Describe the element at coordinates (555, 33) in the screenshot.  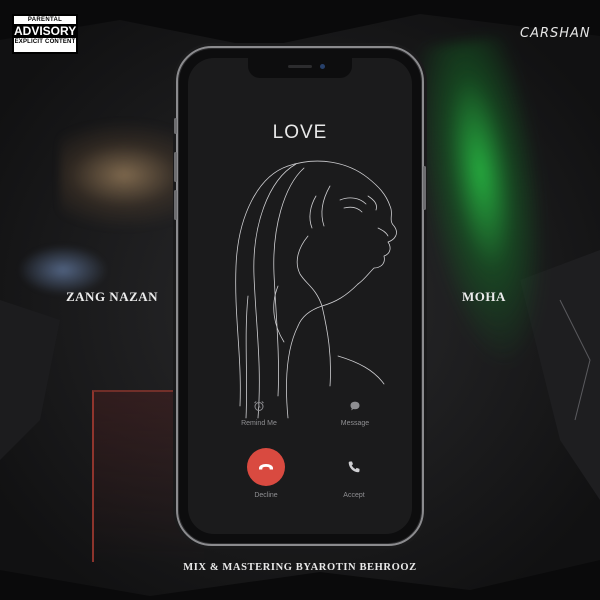
I see `brand-logo: CARSHAN` at that location.